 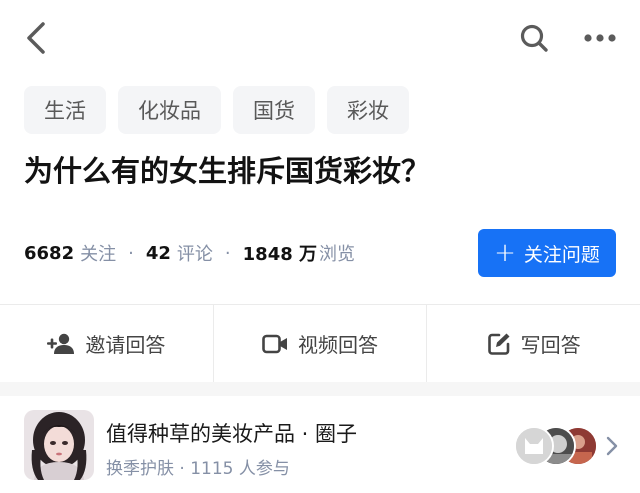 What do you see at coordinates (274, 110) in the screenshot?
I see `topic-tag: 国货` at bounding box center [274, 110].